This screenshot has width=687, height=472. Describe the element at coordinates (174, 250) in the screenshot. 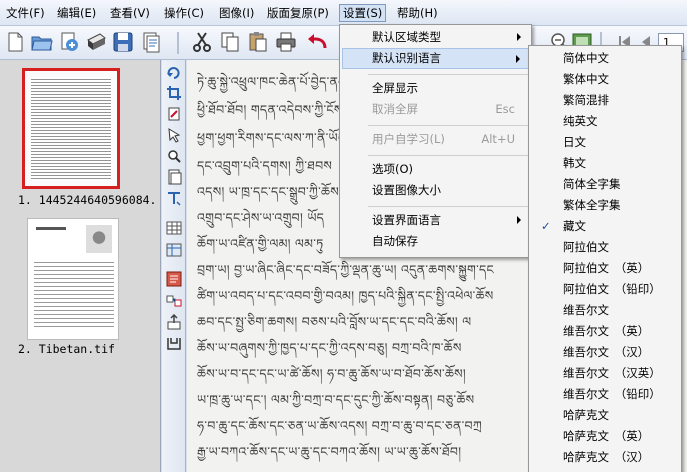

I see `image-area-icon` at that location.